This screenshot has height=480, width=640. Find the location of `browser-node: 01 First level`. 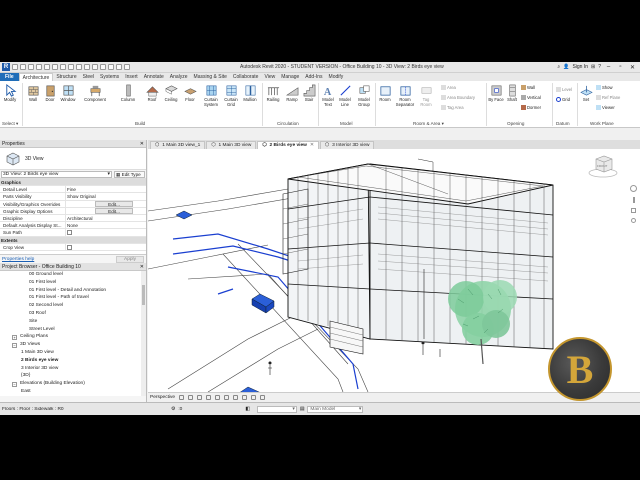

browser-node: 01 First level is located at coordinates (73, 283).